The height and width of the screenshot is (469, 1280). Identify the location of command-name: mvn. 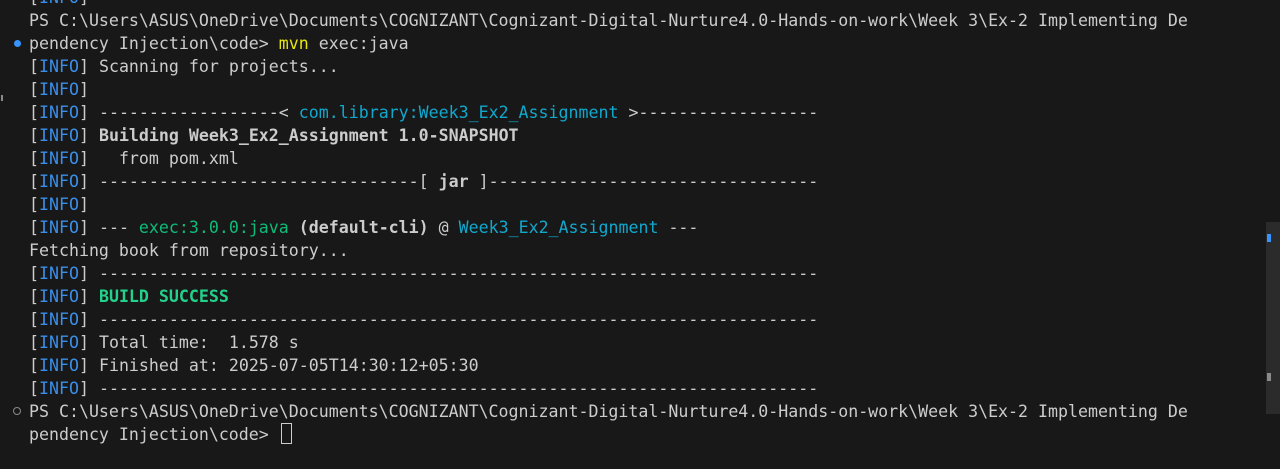
(293, 43).